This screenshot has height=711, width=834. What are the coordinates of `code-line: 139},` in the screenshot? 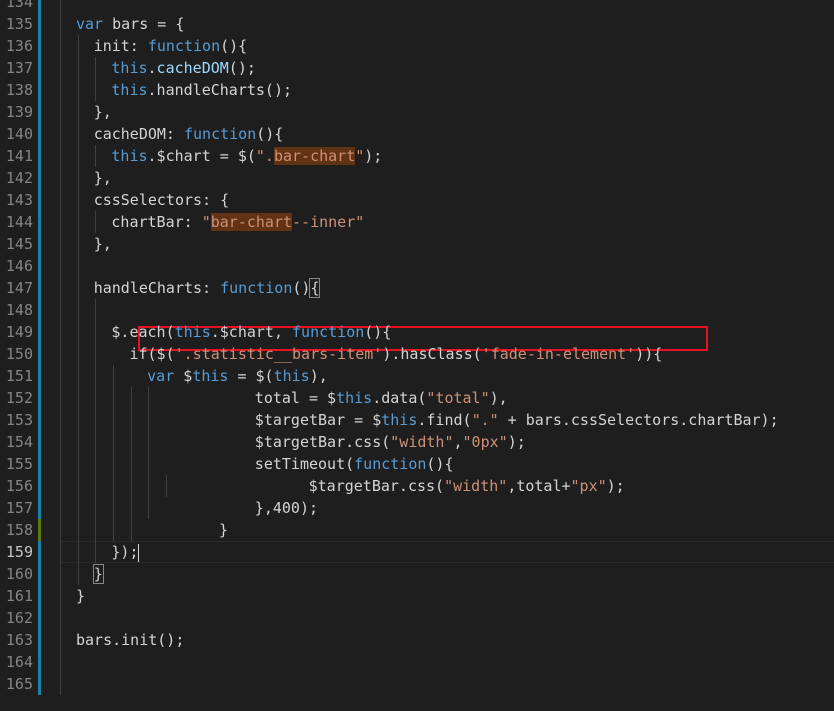 It's located at (417, 112).